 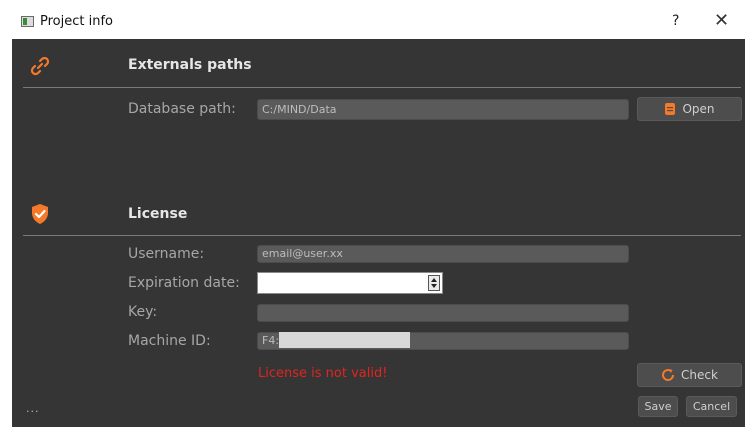 I want to click on externals-divider, so click(x=382, y=87).